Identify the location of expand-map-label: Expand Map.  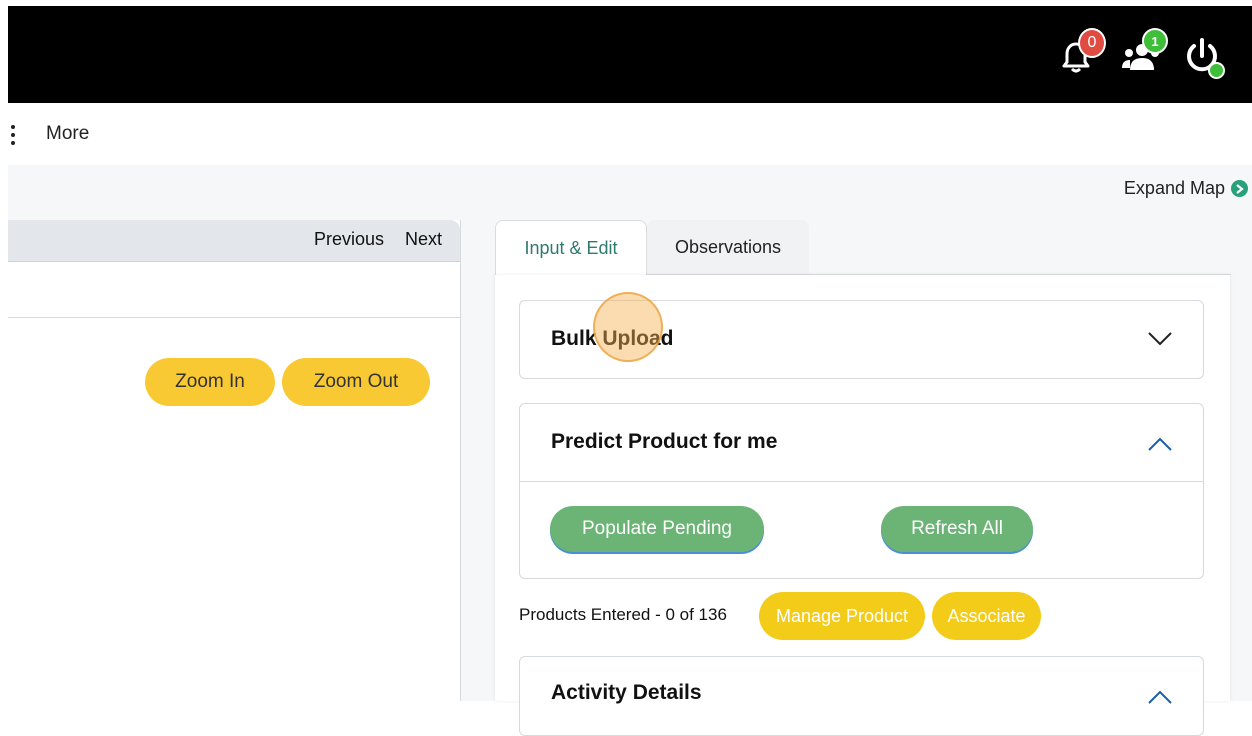
(1174, 188).